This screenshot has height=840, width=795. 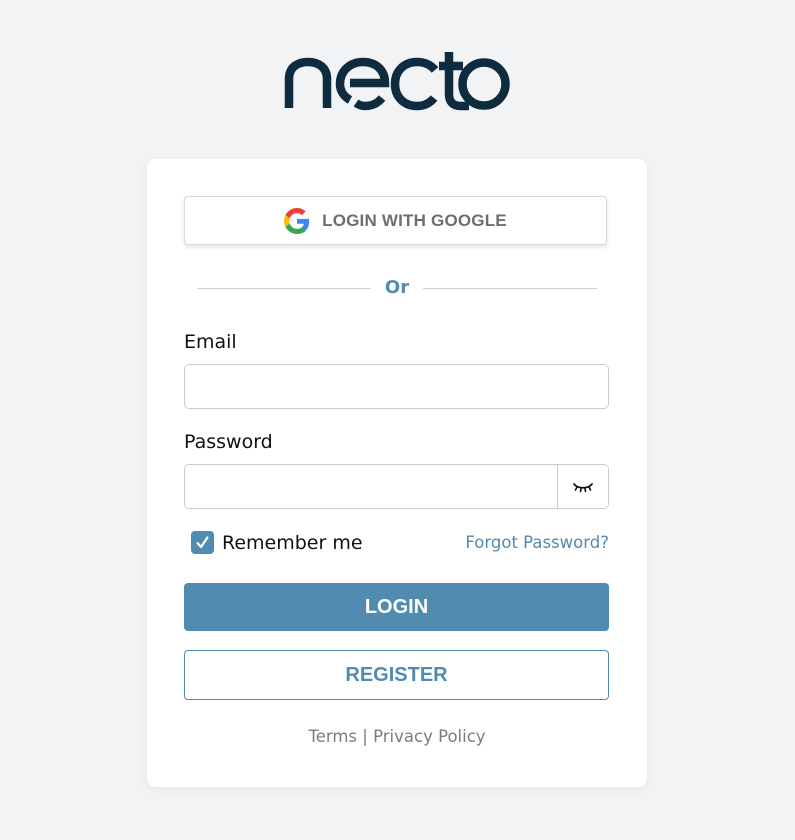 I want to click on footer-links: Terms | Privacy Policy, so click(x=397, y=736).